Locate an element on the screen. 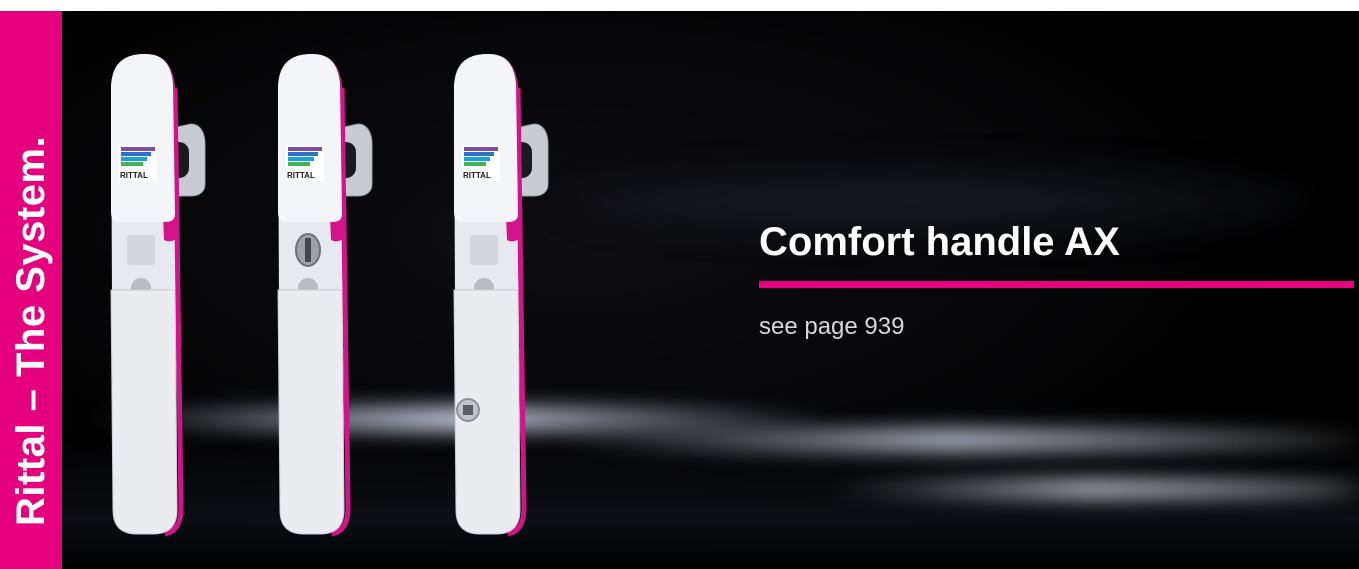  product-title: Comfort handle AX is located at coordinates (939, 242).